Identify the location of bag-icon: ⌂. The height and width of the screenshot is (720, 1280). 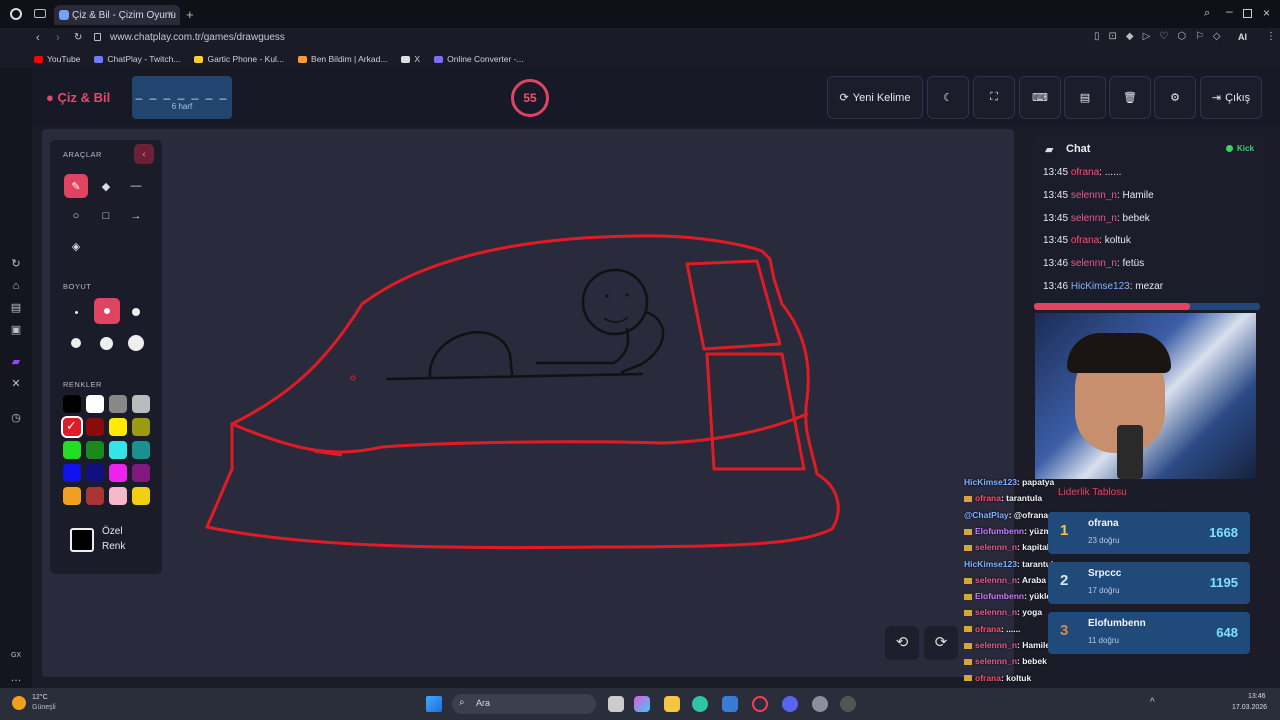
(16, 286).